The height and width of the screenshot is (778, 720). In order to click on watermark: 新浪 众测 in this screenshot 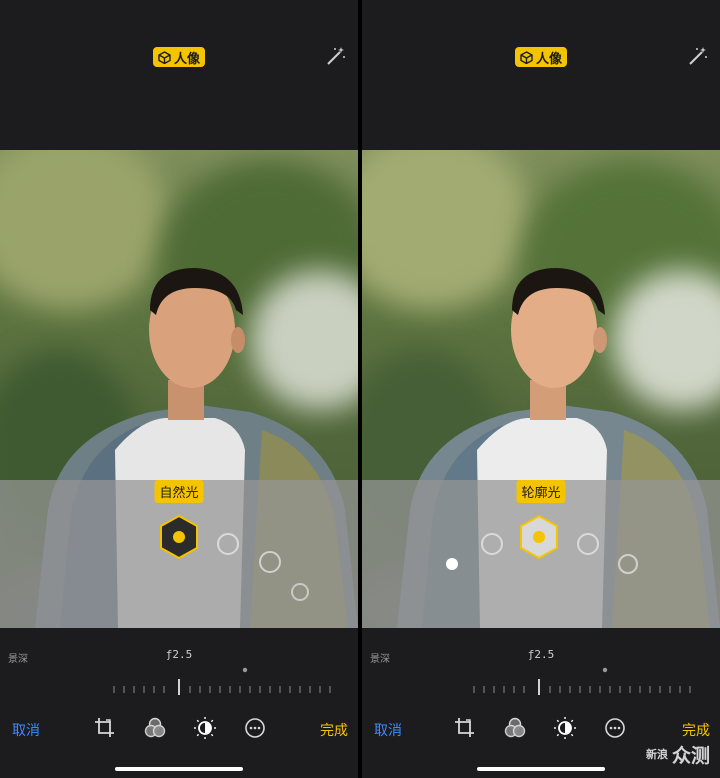, I will do `click(678, 754)`.